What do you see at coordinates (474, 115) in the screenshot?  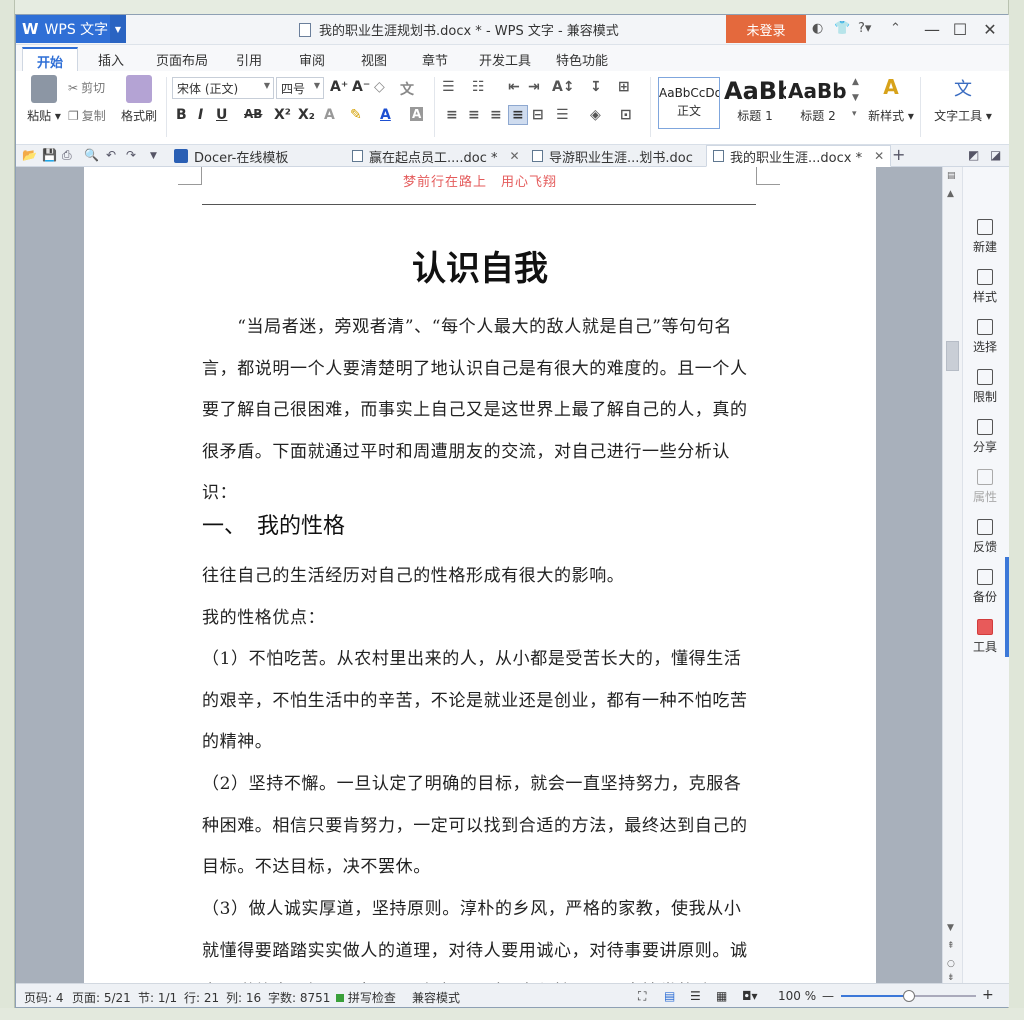 I see `align-center-icon: ≡` at bounding box center [474, 115].